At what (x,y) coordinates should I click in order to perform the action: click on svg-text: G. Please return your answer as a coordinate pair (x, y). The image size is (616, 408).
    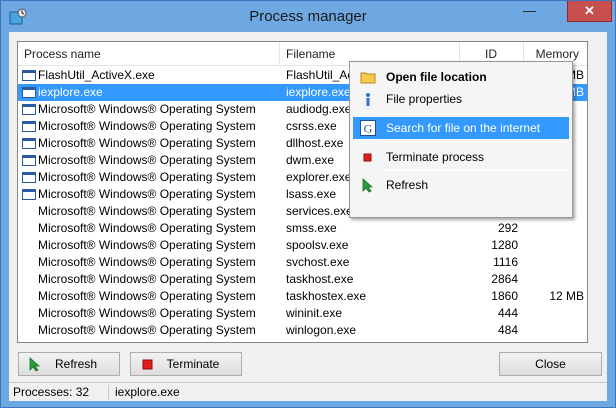
    Looking at the image, I should click on (368, 129).